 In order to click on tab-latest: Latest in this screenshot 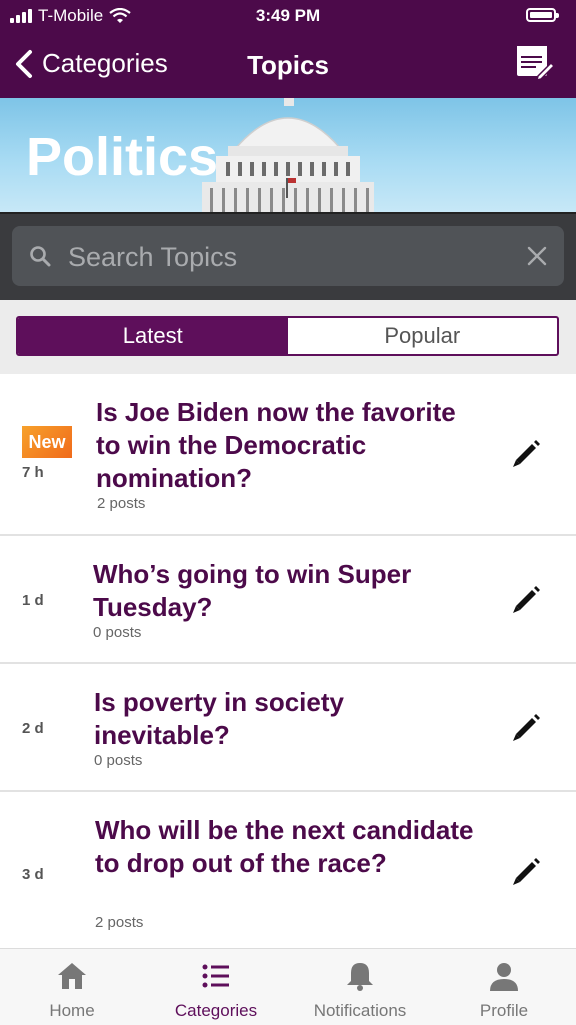, I will do `click(153, 336)`.